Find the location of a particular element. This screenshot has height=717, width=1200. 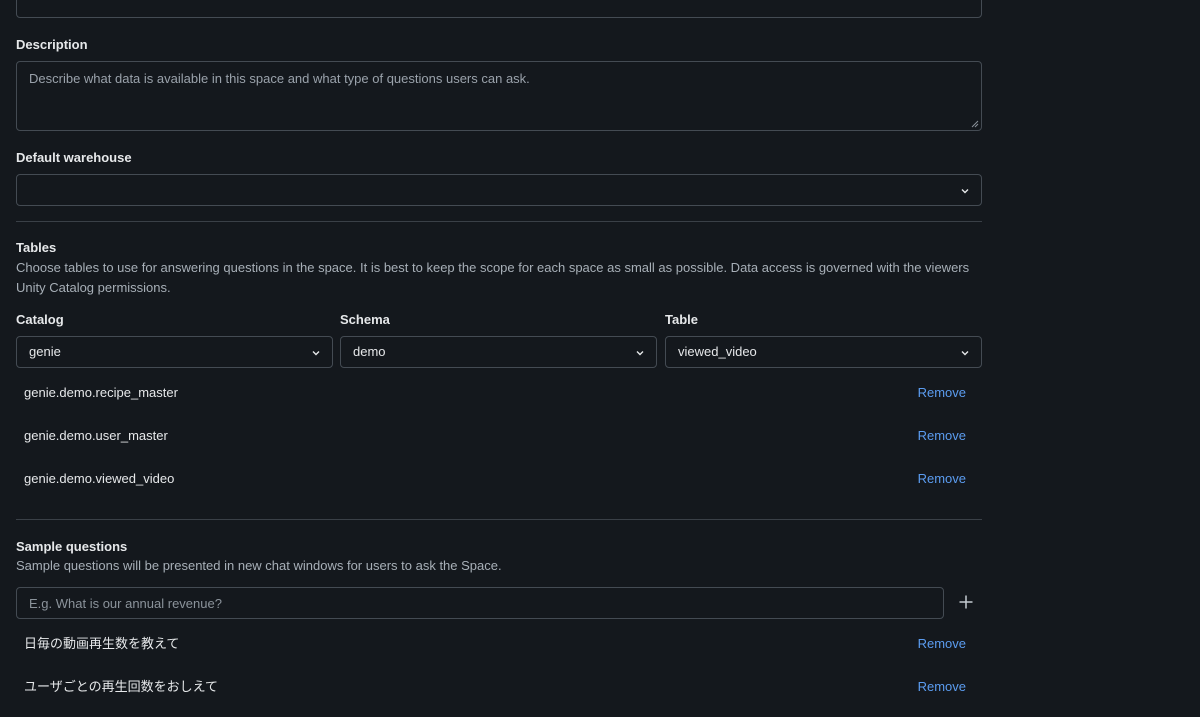

catalog-select: genie is located at coordinates (174, 352).